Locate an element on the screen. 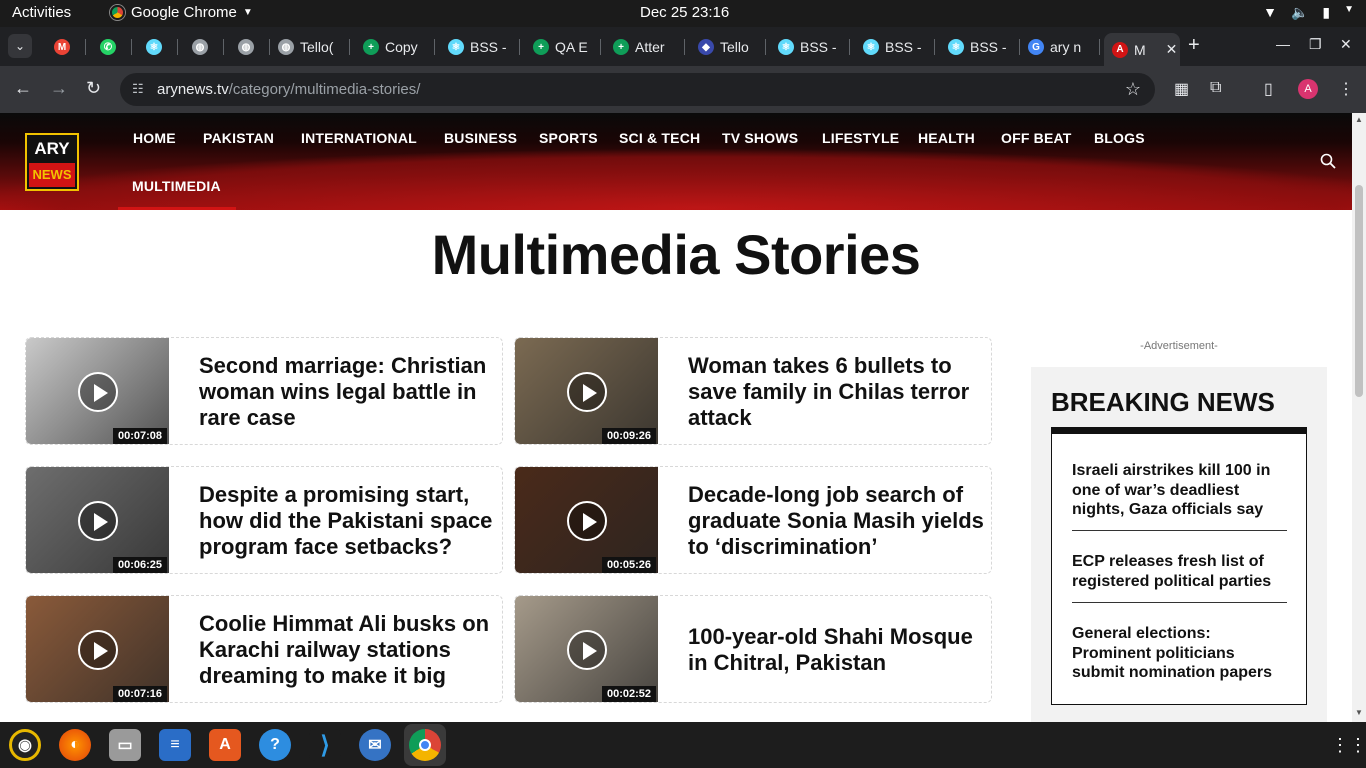 This screenshot has height=768, width=1366. page-scrollbar: ▲ ▼ is located at coordinates (1359, 417).